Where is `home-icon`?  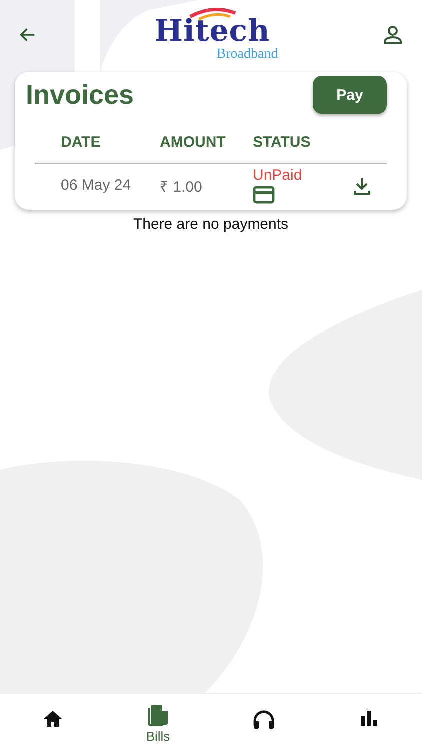 home-icon is located at coordinates (52, 719).